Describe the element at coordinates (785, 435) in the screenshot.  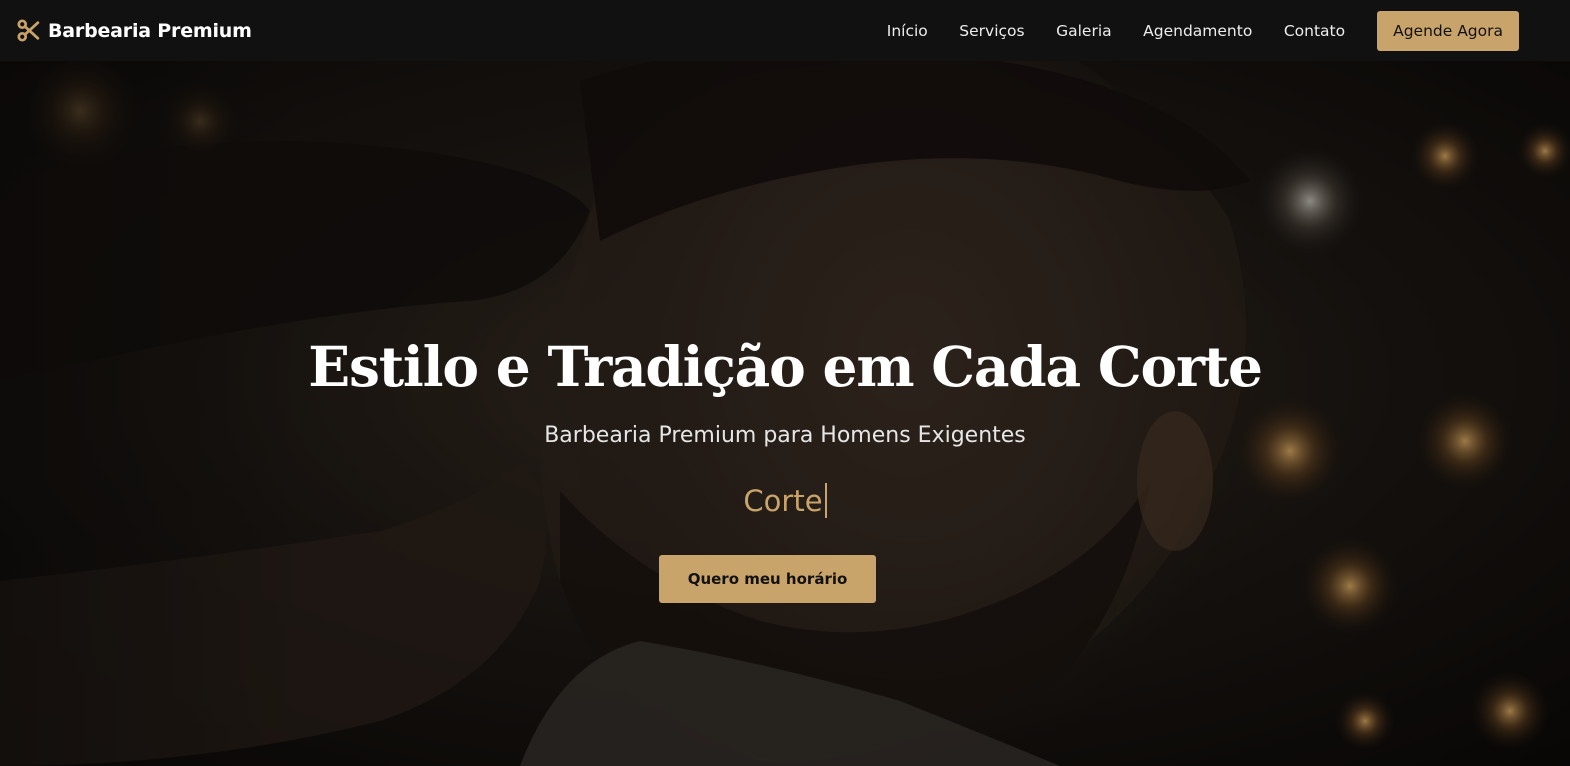
I see `hero-subtitle: Barbearia Premium para Homens Exigentes` at that location.